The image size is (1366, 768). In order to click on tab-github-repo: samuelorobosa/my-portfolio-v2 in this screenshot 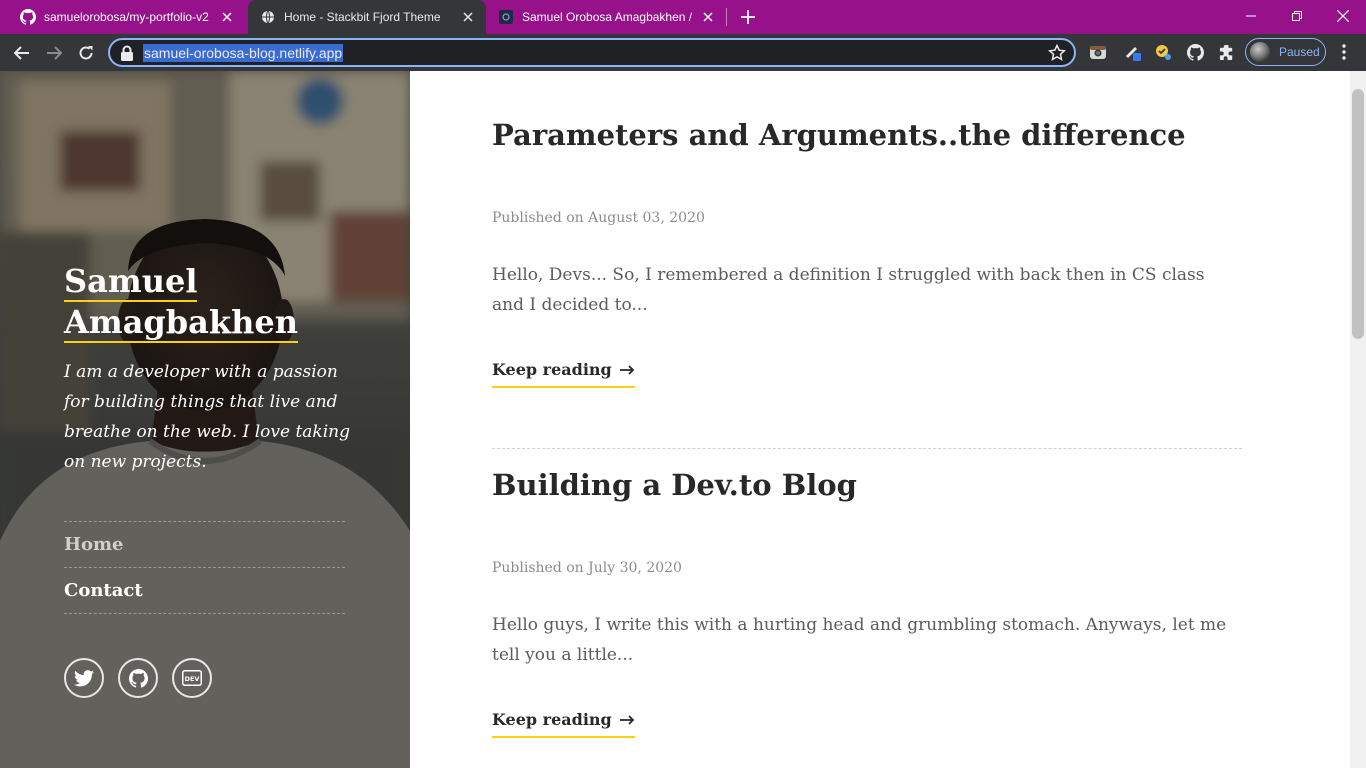, I will do `click(122, 17)`.